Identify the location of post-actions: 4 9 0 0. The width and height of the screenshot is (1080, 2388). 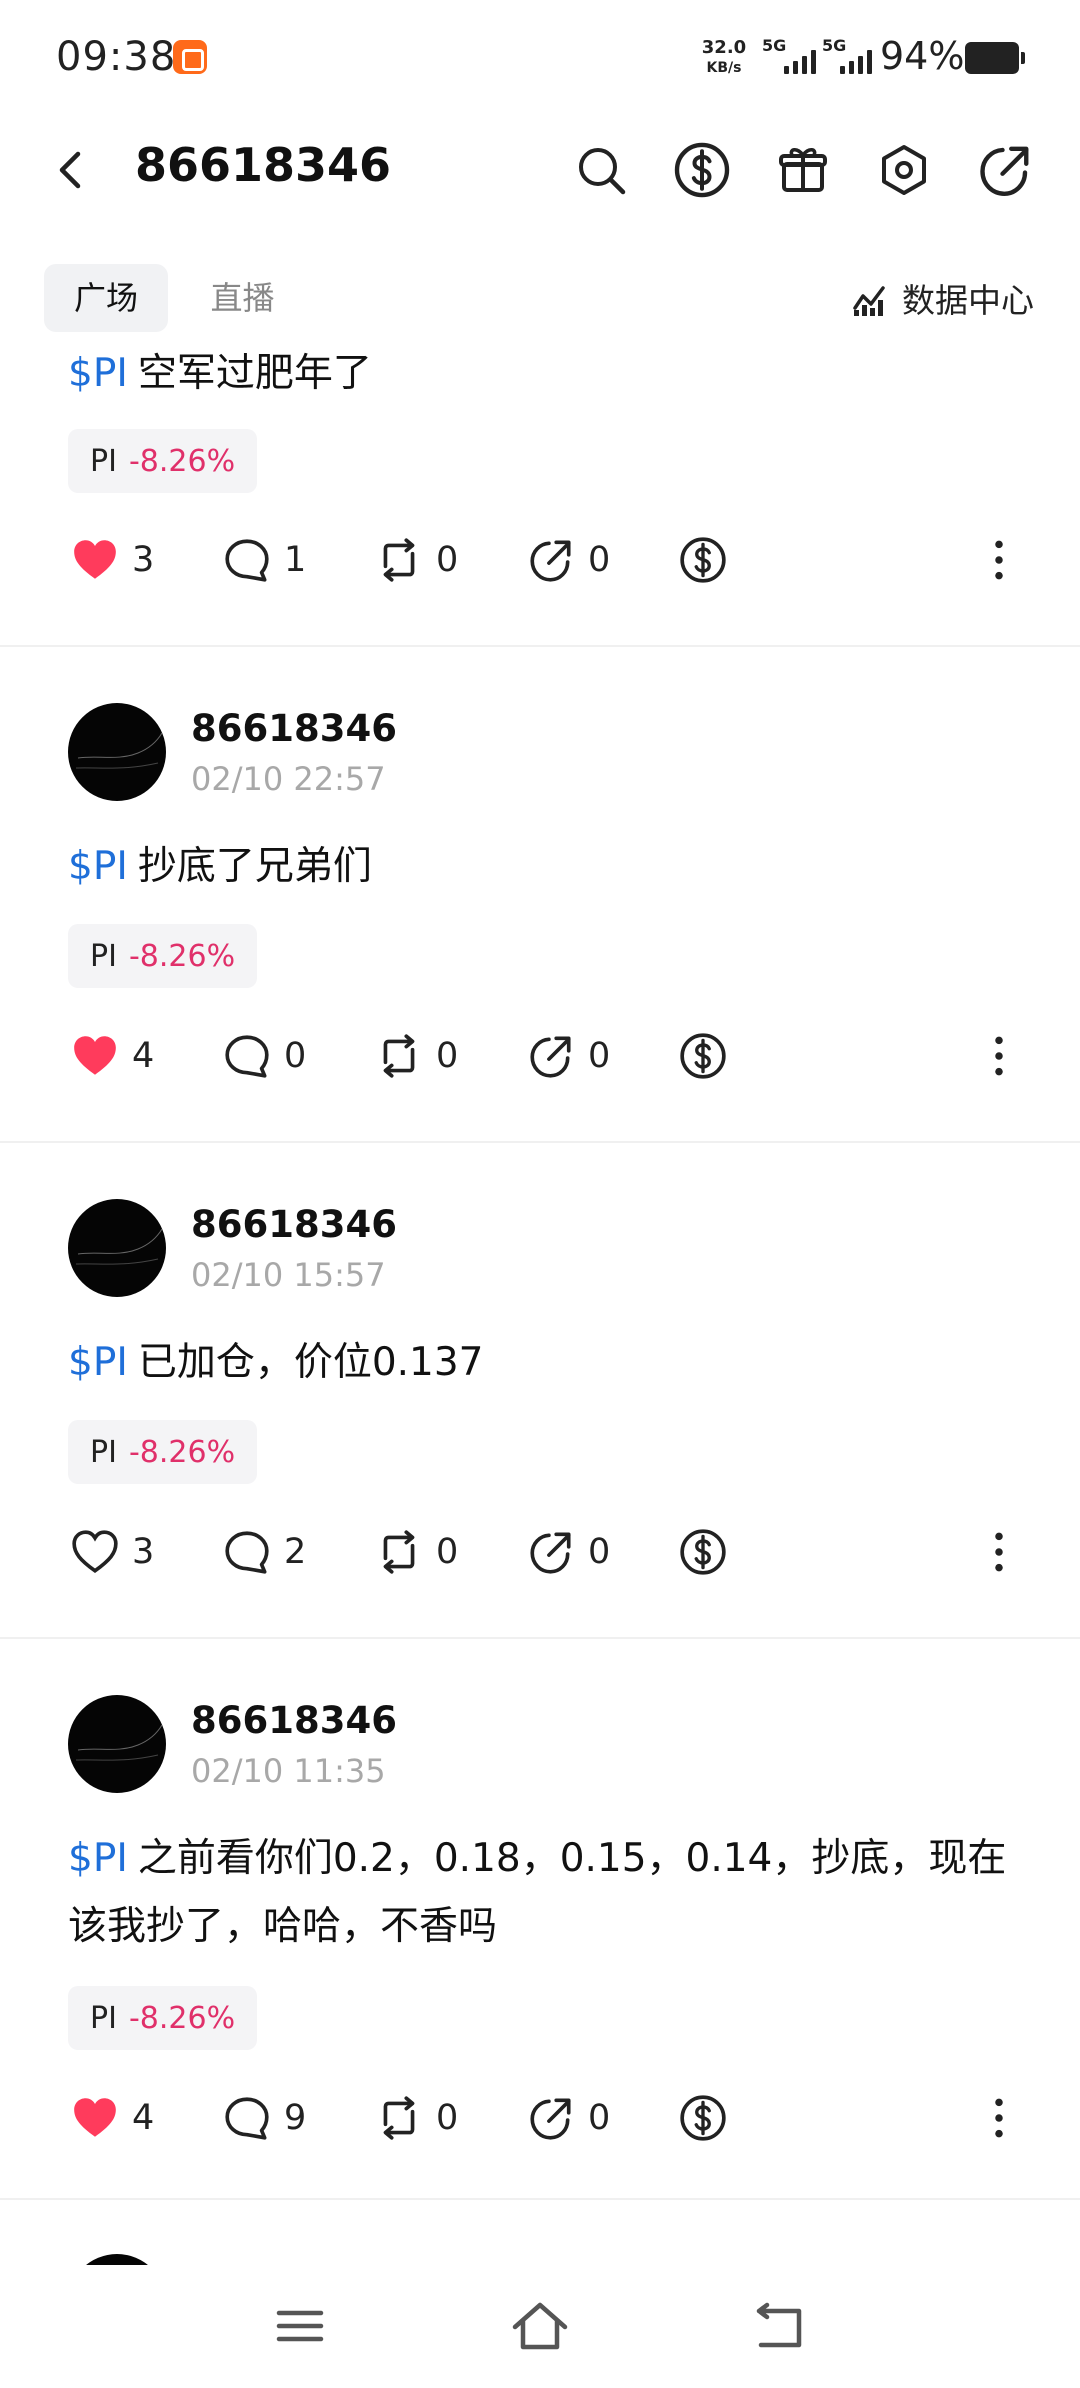
(540, 2118).